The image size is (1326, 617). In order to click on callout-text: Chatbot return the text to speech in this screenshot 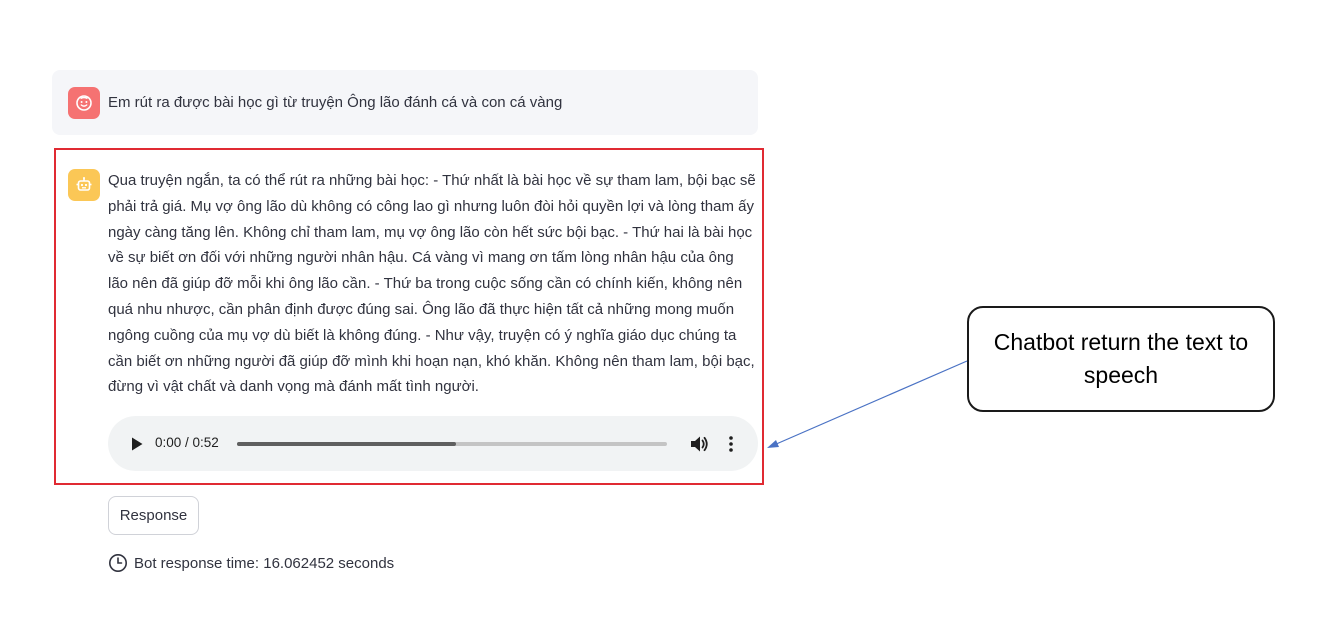, I will do `click(1121, 358)`.